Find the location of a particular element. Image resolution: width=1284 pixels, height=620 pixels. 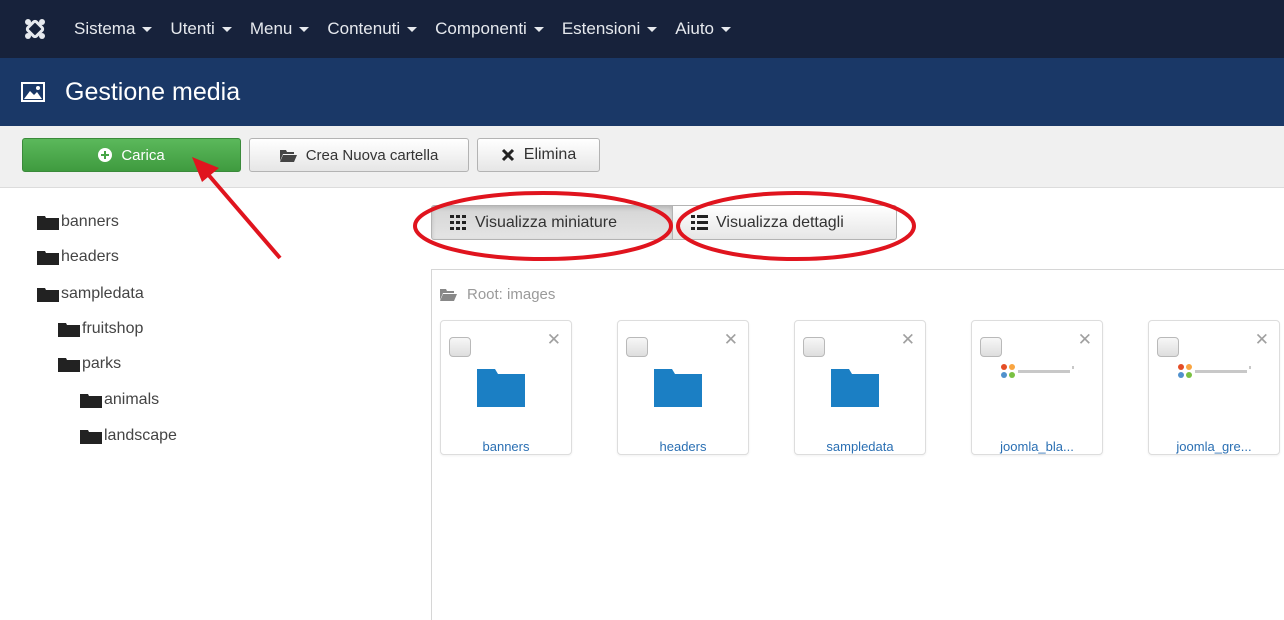

nav-label: Estensioni is located at coordinates (601, 28).